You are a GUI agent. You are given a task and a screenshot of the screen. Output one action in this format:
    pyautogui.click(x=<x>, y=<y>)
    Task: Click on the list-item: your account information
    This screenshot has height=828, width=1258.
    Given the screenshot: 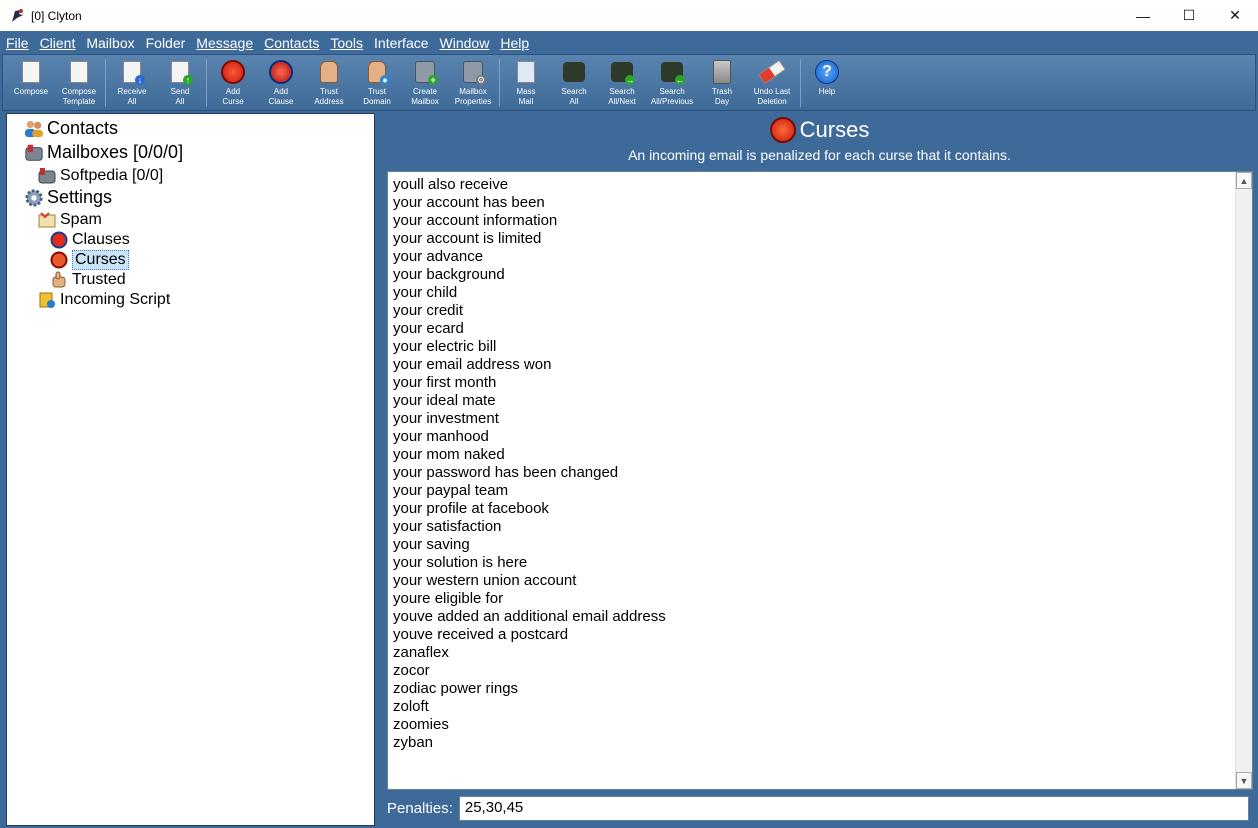 What is the action you would take?
    pyautogui.click(x=529, y=221)
    